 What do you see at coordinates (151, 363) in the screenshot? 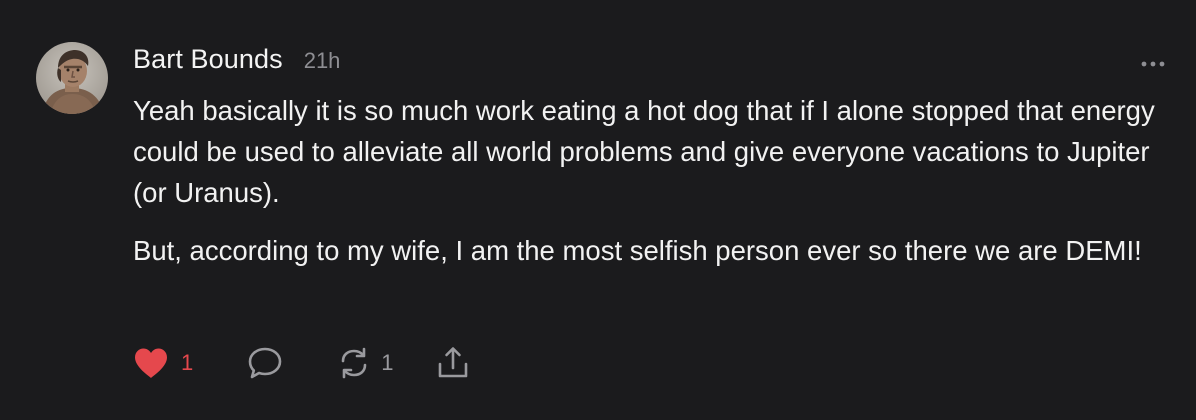
I see `heart-icon` at bounding box center [151, 363].